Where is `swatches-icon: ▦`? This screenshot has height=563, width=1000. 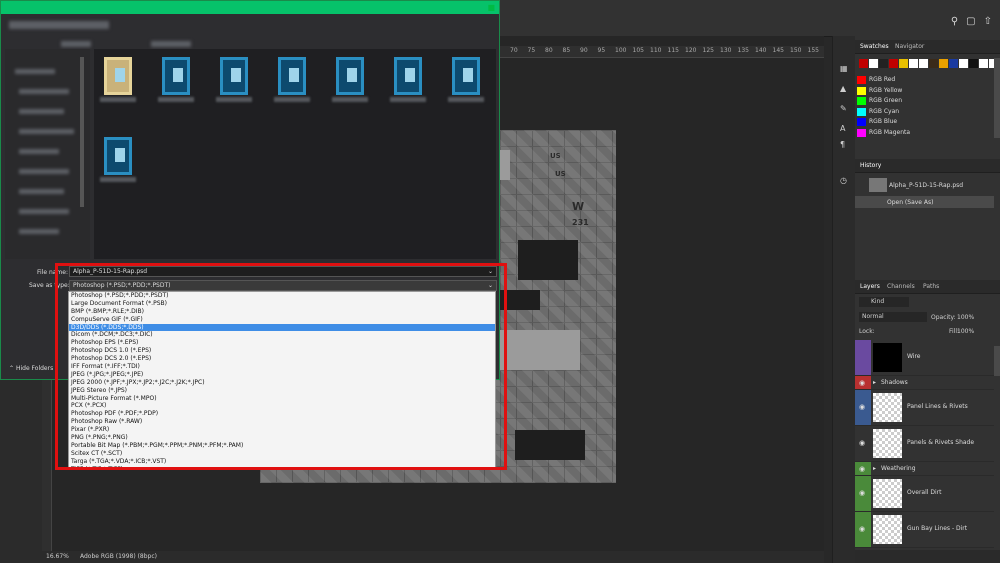
swatches-icon: ▦ is located at coordinates (844, 68).